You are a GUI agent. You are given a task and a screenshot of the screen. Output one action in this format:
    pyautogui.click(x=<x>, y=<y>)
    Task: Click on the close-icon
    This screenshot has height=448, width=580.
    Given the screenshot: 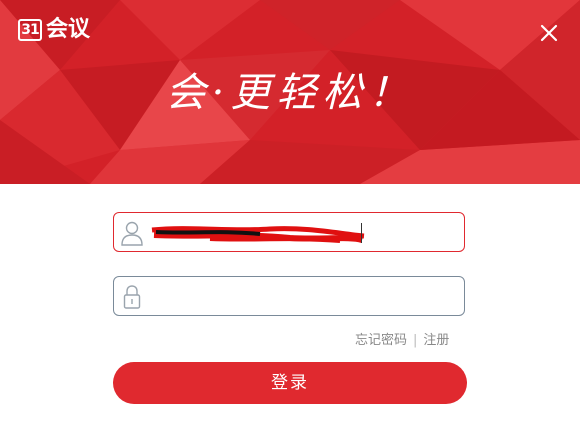 What is the action you would take?
    pyautogui.click(x=549, y=33)
    